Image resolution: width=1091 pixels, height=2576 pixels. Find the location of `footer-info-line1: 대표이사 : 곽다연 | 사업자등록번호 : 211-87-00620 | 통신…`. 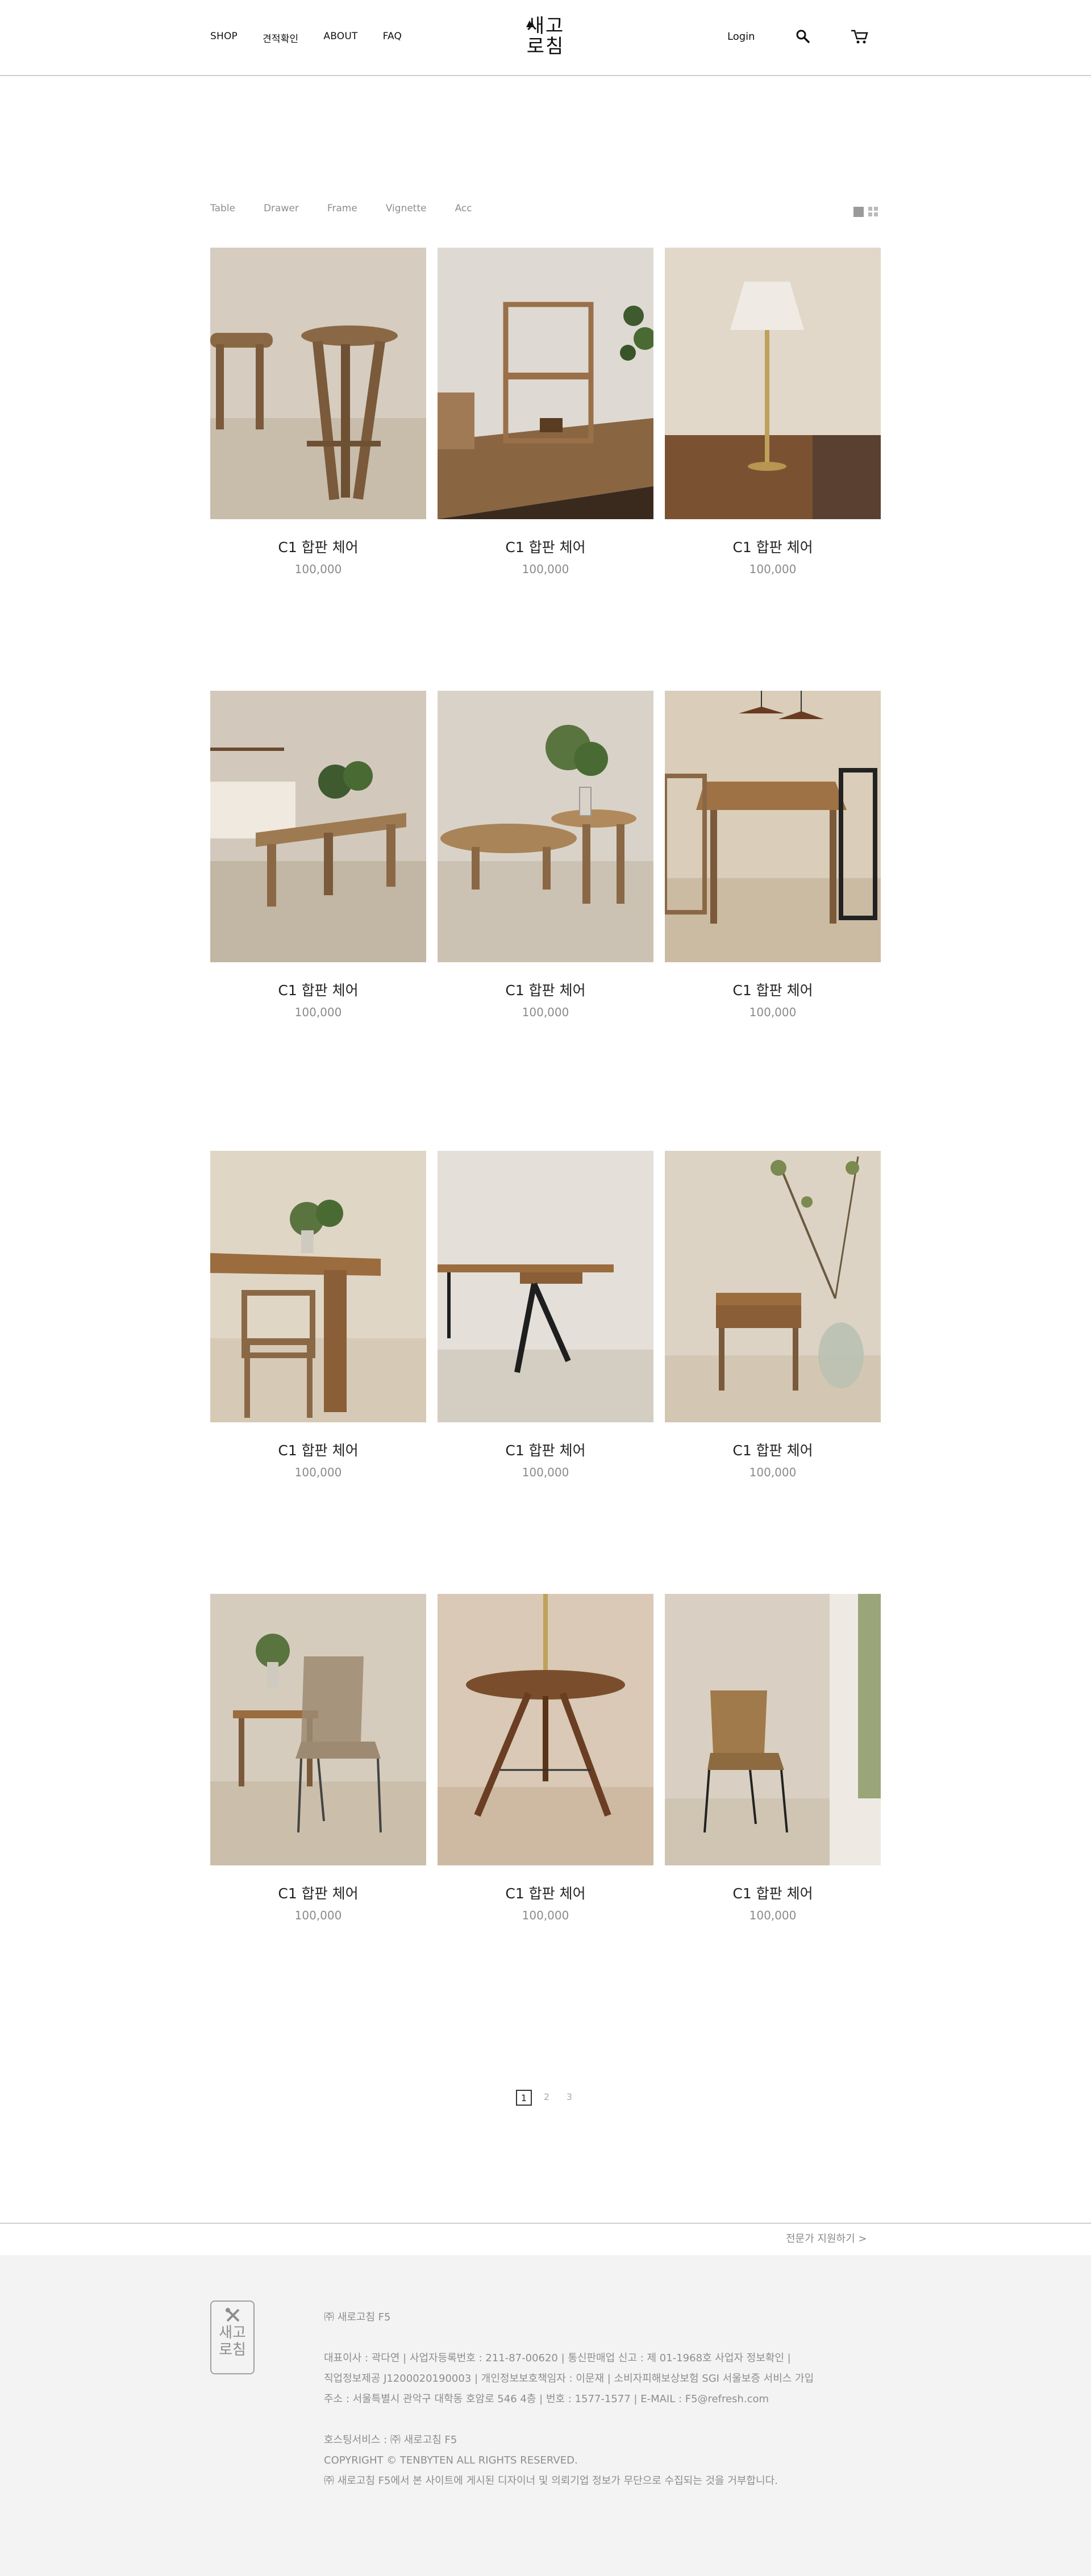

footer-info-line1: 대표이사 : 곽다연 | 사업자등록번호 : 211-87-00620 | 통신… is located at coordinates (557, 2358).